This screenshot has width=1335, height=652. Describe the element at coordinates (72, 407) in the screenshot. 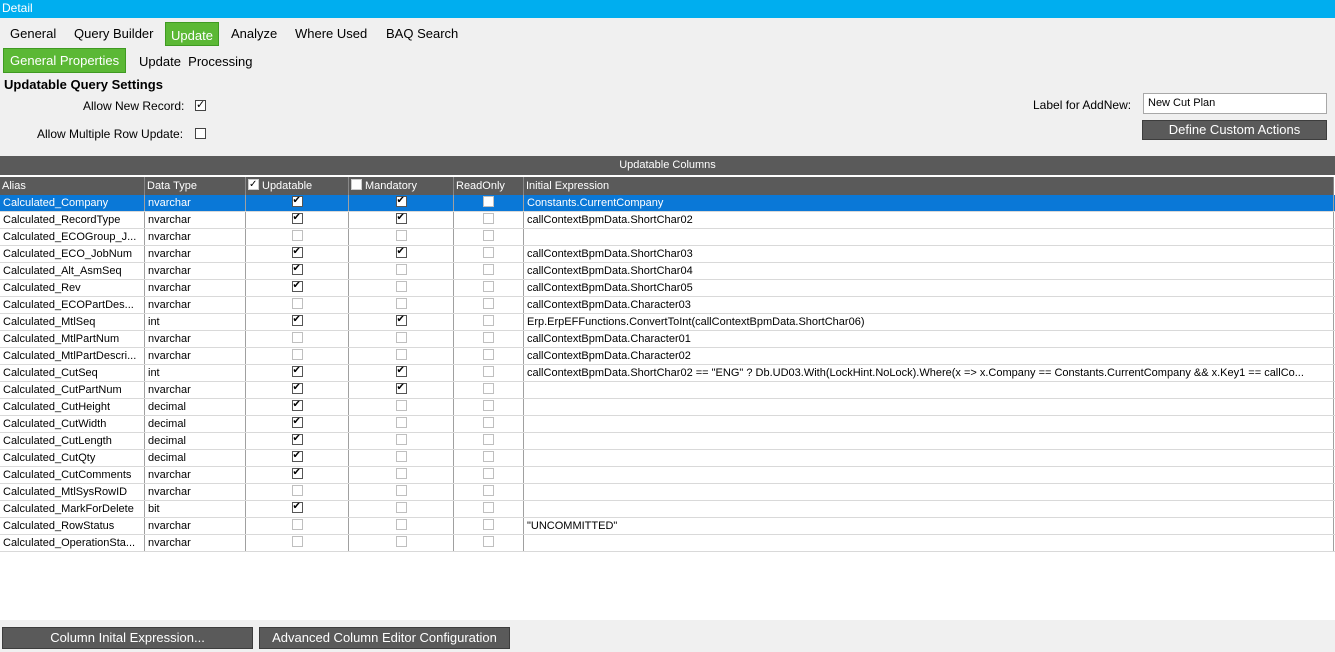

I see `alias-cell: Calculated_CutHeight` at that location.